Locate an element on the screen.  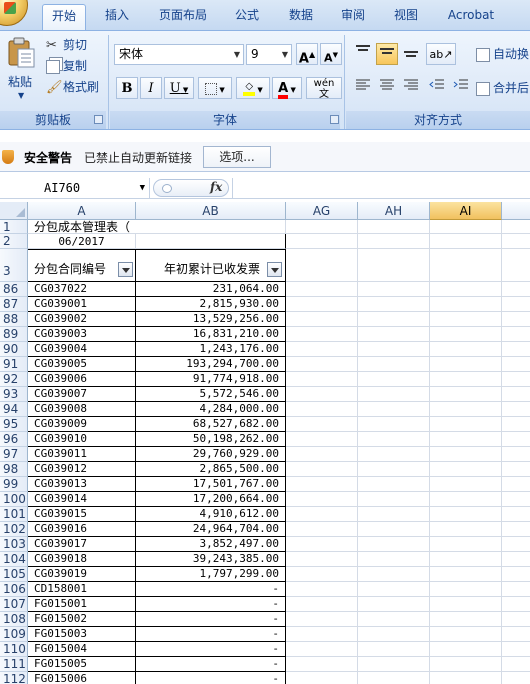
clipboard-dialog-launcher is located at coordinates (98, 119).